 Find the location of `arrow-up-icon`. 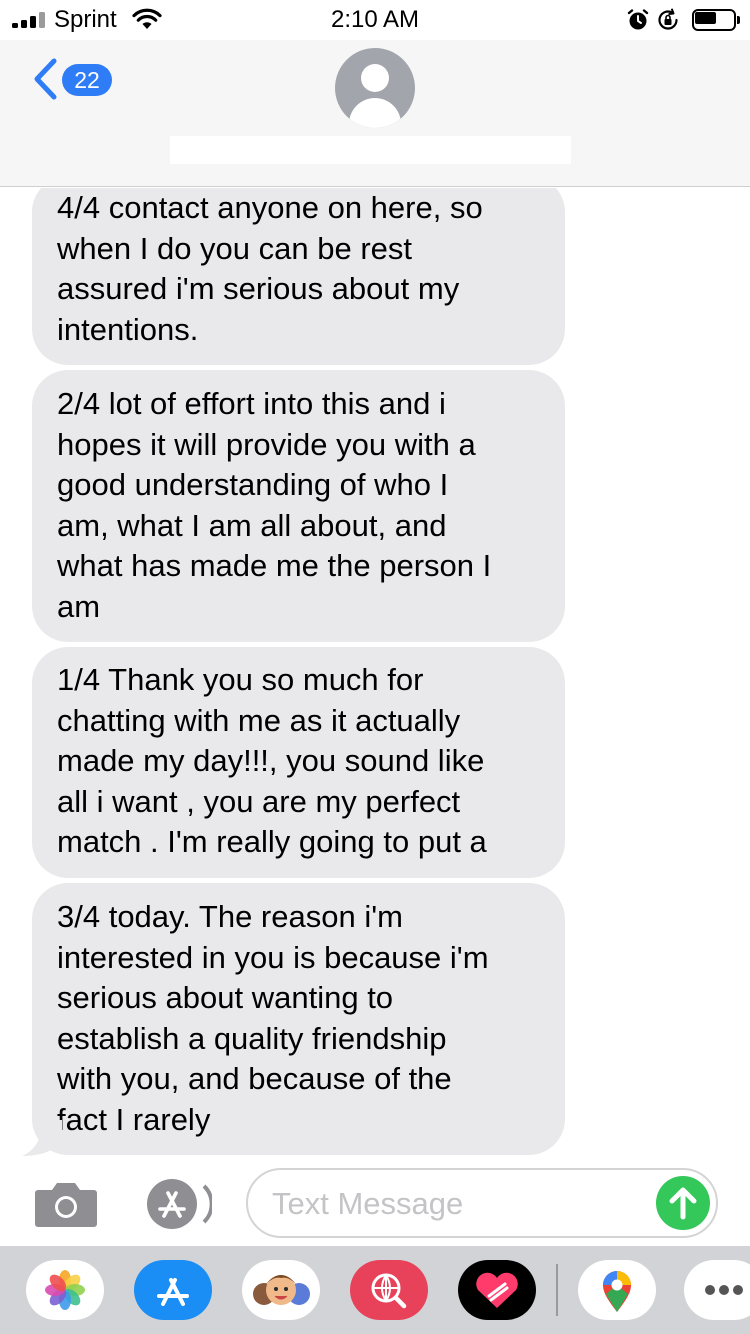

arrow-up-icon is located at coordinates (683, 1203).